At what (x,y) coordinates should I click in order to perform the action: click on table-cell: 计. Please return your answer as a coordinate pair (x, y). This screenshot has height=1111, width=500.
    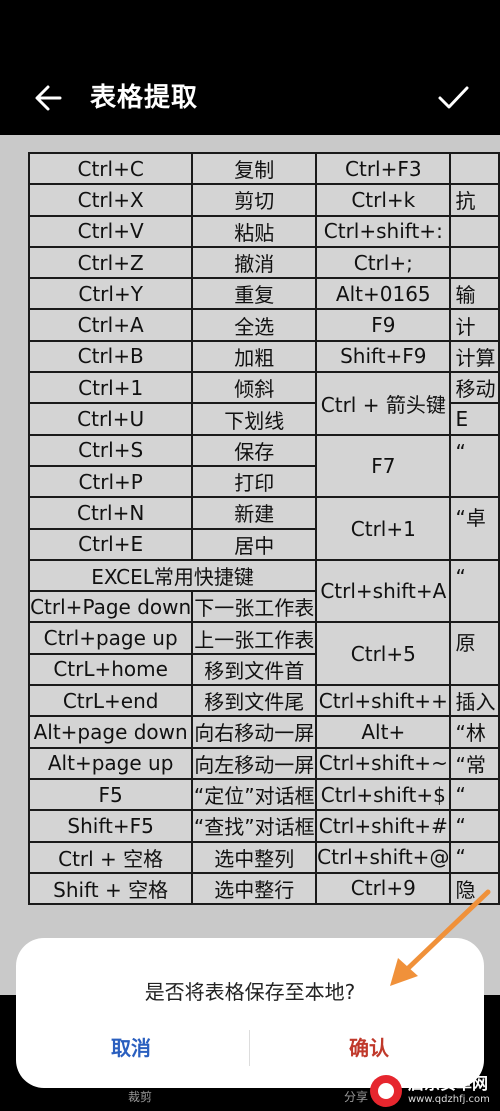
    Looking at the image, I should click on (474, 325).